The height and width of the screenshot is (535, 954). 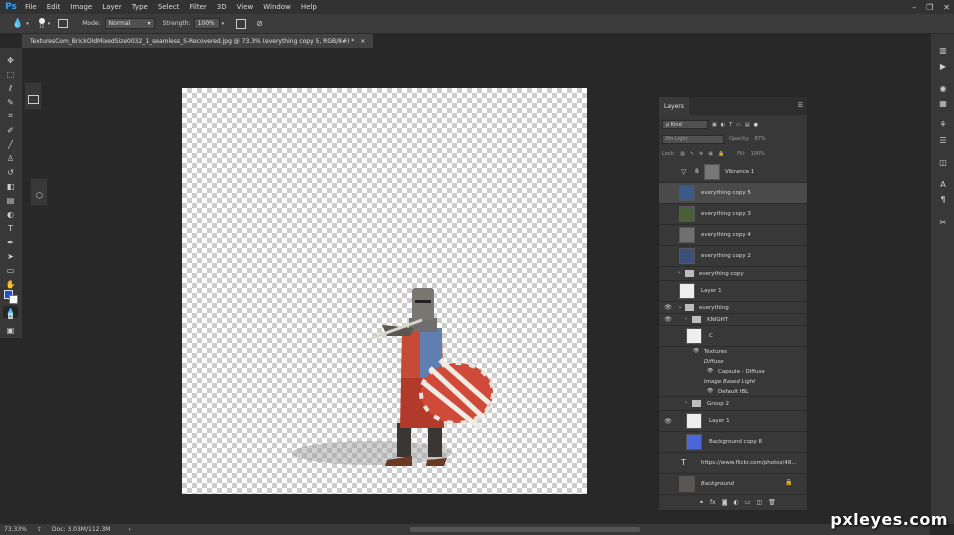 What do you see at coordinates (943, 51) in the screenshot?
I see `histogram-icon: ▥` at bounding box center [943, 51].